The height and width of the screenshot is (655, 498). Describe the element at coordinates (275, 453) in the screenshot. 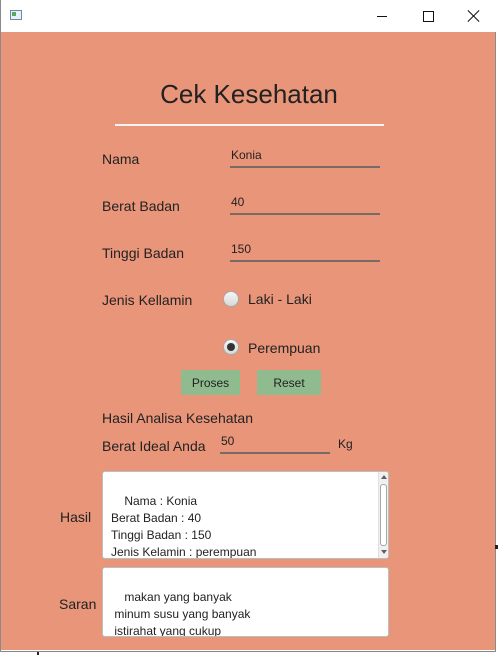

I see `berat-ideal-underline` at that location.